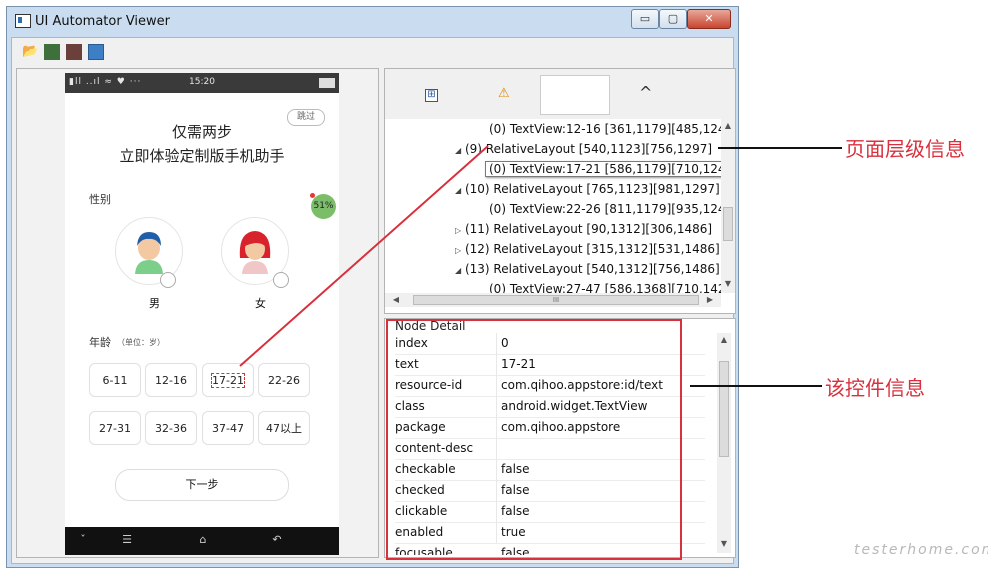 The image size is (988, 574). Describe the element at coordinates (905, 149) in the screenshot. I see `annotation-hierarchy-label: 页面层级信息` at that location.